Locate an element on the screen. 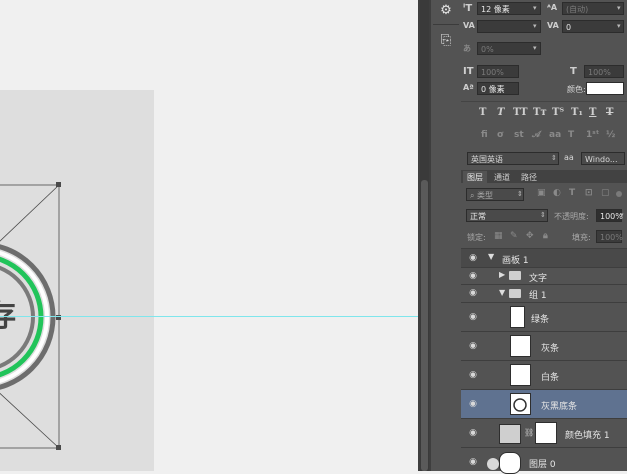  superscript-icon: Tᵀ is located at coordinates (558, 112).